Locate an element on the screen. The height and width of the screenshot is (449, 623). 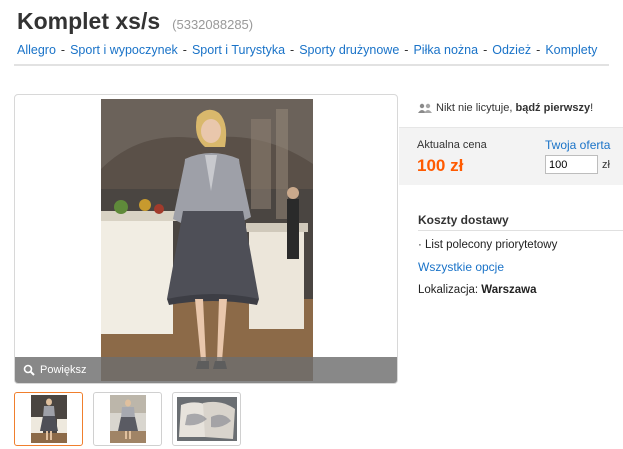
offer-label: Twoja oferta is located at coordinates (578, 145).